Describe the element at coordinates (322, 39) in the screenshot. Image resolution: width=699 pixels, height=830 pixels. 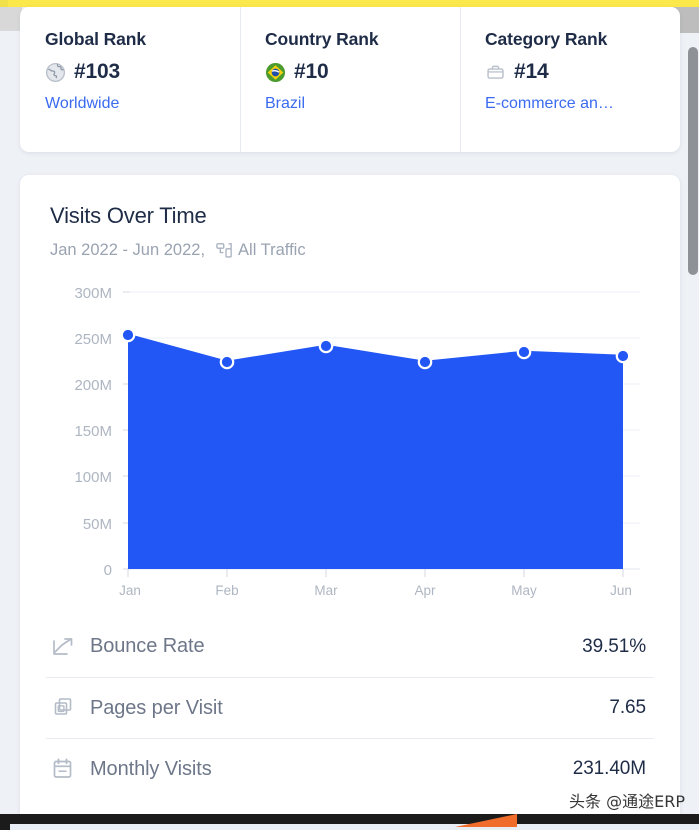
I see `country-rank-title: Country Rank` at that location.